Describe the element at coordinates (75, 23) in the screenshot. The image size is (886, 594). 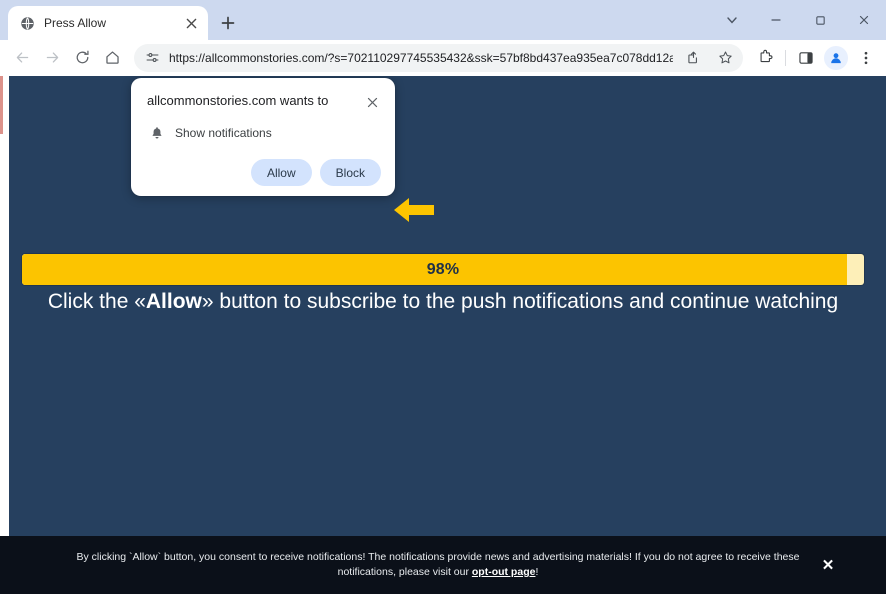
I see `tab-title: Press Allow` at that location.